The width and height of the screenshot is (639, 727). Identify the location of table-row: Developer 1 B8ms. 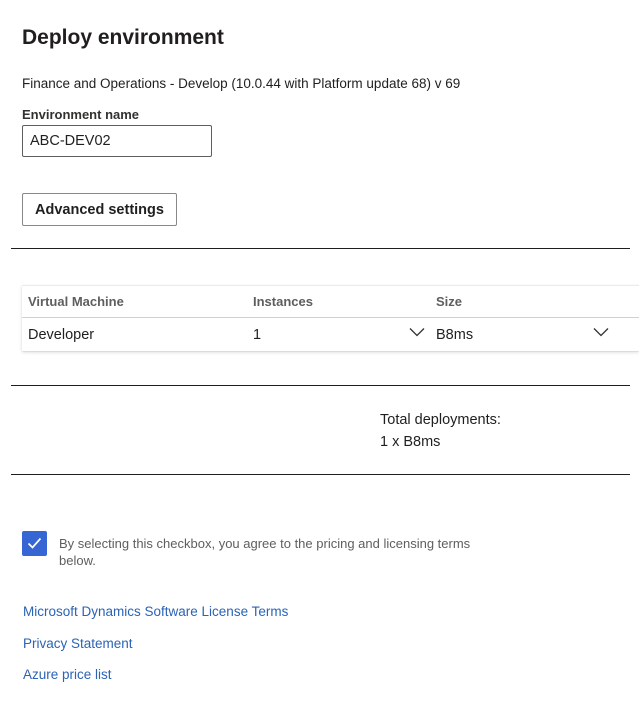
(330, 335).